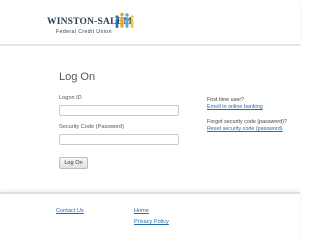  I want to click on contact-us-link: Contact Us, so click(70, 211).